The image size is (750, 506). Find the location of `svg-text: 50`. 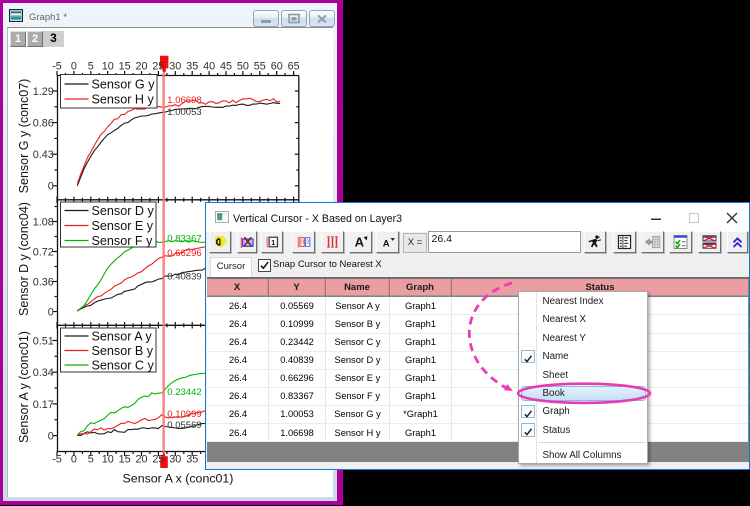

svg-text: 50 is located at coordinates (243, 67).